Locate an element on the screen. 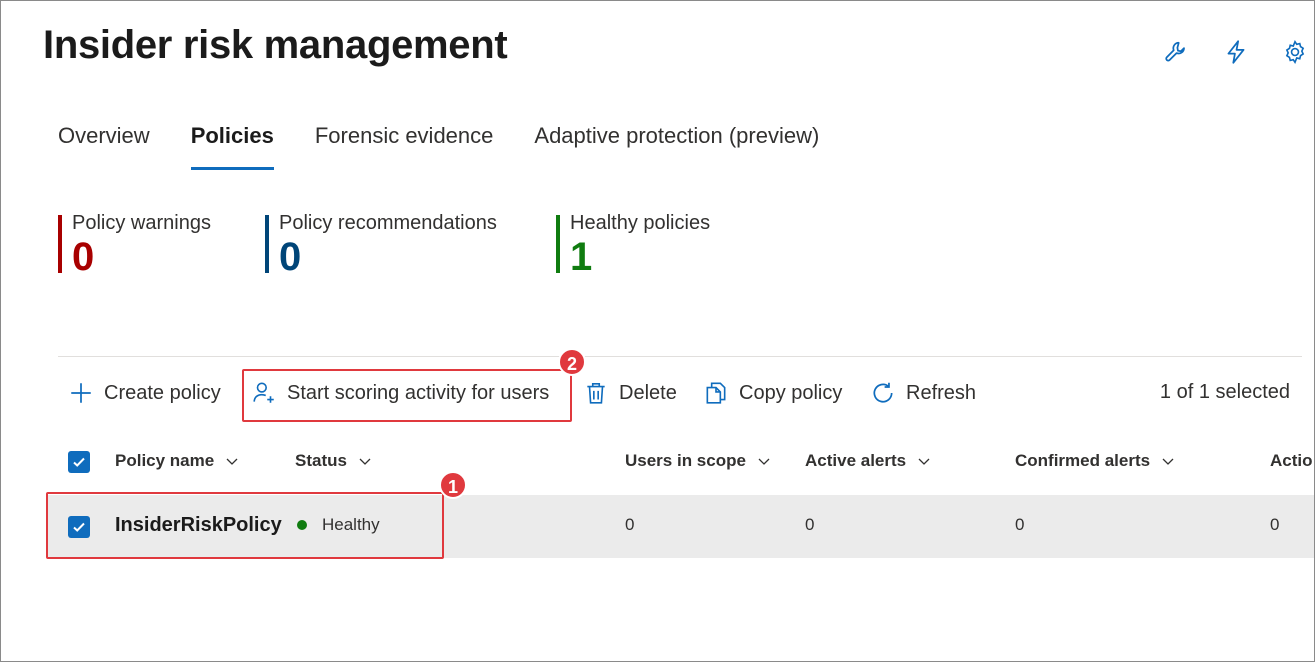 This screenshot has width=1315, height=662. users-in-scope-value: 0 is located at coordinates (630, 524).